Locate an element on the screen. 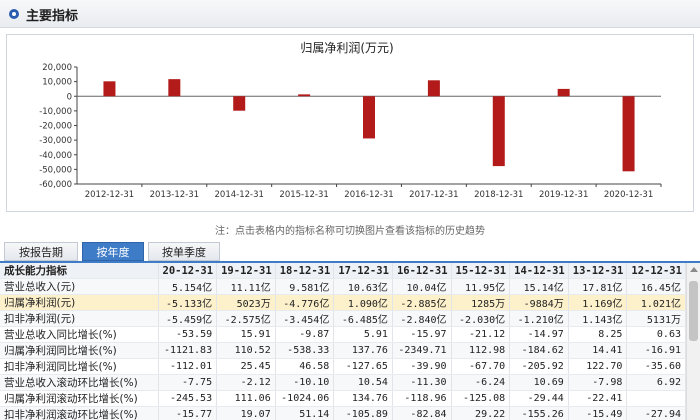 This screenshot has height=420, width=700. table-cell: -22.41 is located at coordinates (598, 398).